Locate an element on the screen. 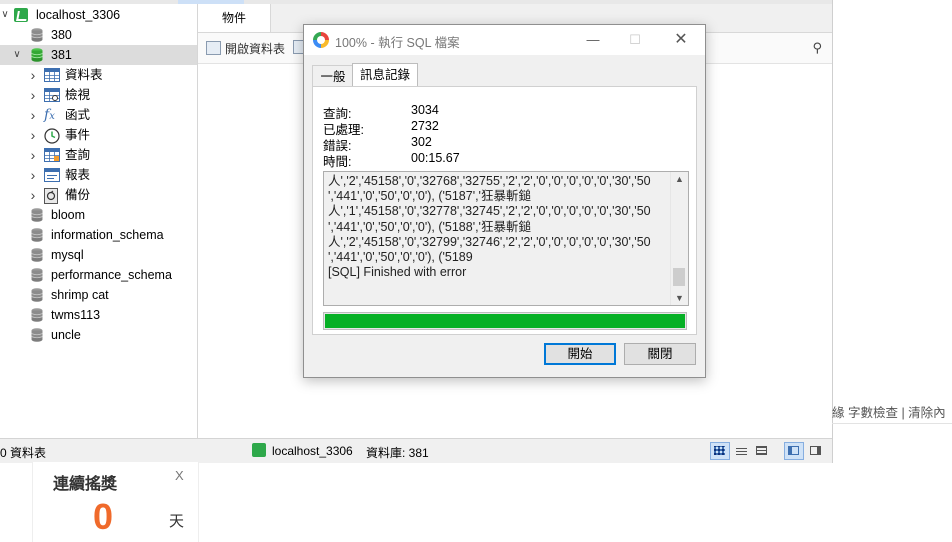  tree-item-label: 資料表 is located at coordinates (84, 75).